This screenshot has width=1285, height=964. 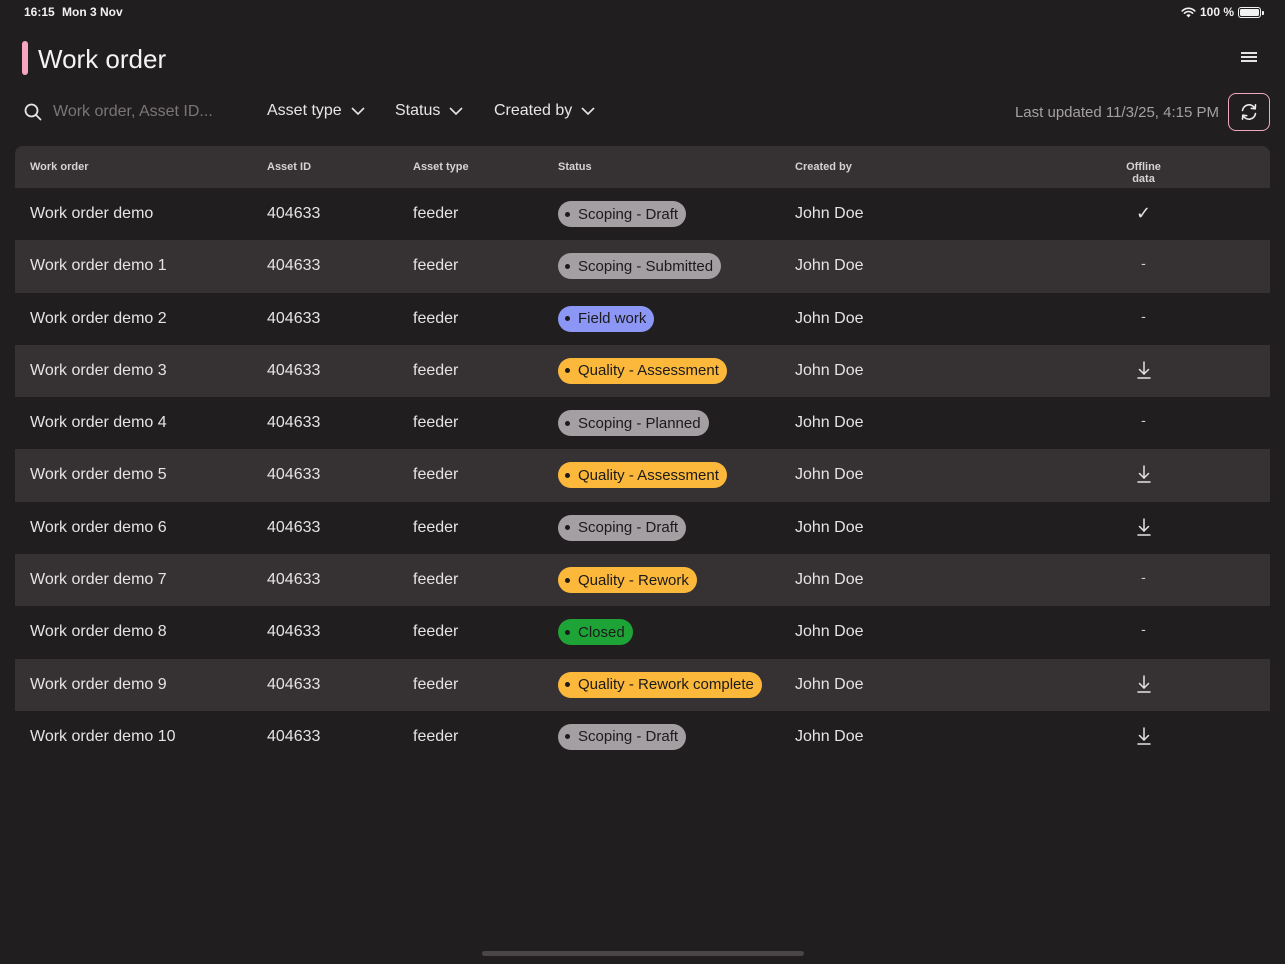 I want to click on work-order-name: Work order demo 9, so click(x=98, y=684).